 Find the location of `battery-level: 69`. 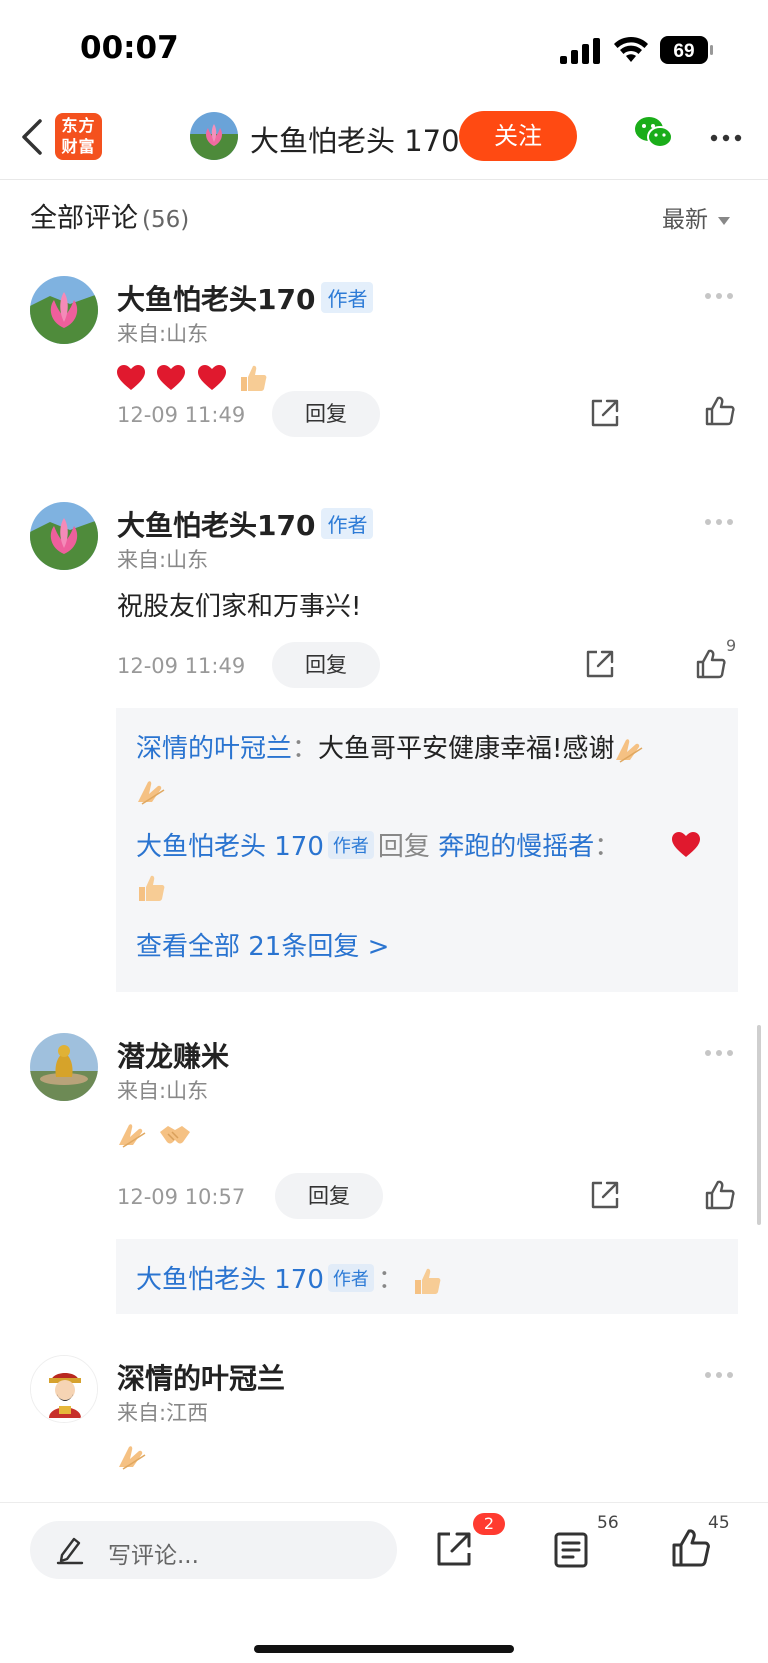

battery-level: 69 is located at coordinates (683, 51).